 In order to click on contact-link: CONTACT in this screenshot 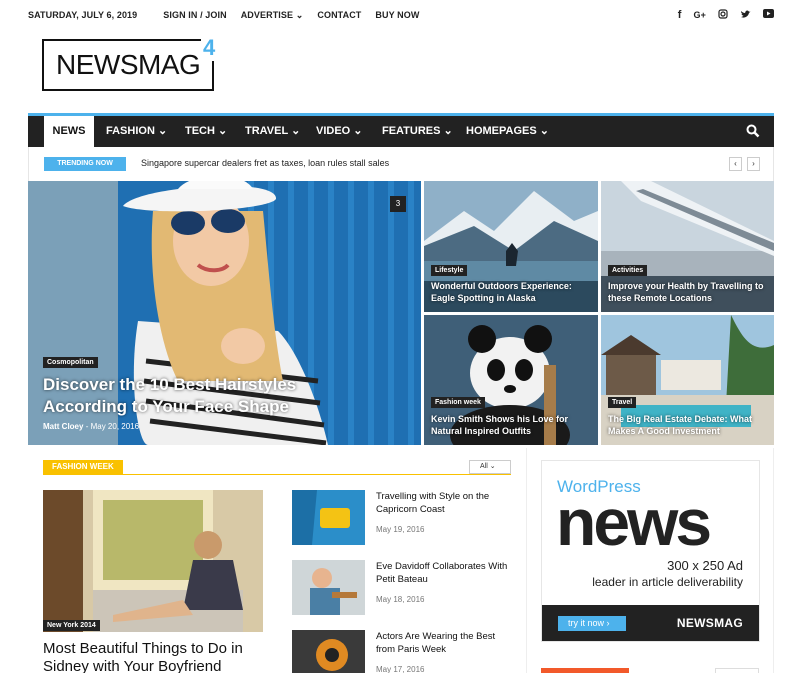, I will do `click(339, 15)`.